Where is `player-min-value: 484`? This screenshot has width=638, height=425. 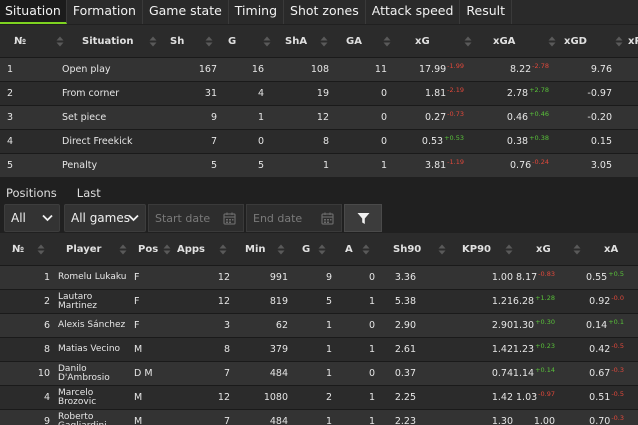 player-min-value: 484 is located at coordinates (278, 373).